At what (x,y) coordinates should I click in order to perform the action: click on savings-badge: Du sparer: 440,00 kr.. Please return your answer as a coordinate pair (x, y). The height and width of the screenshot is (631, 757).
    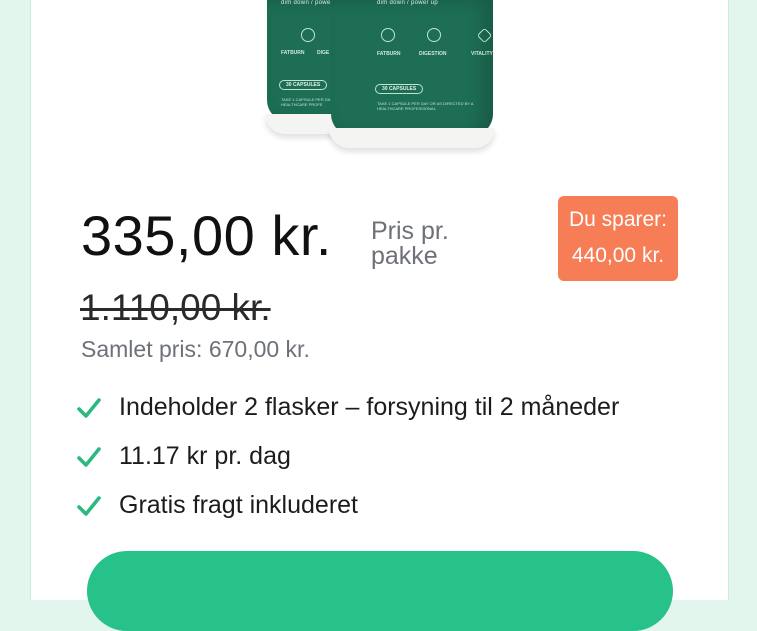
    Looking at the image, I should click on (618, 238).